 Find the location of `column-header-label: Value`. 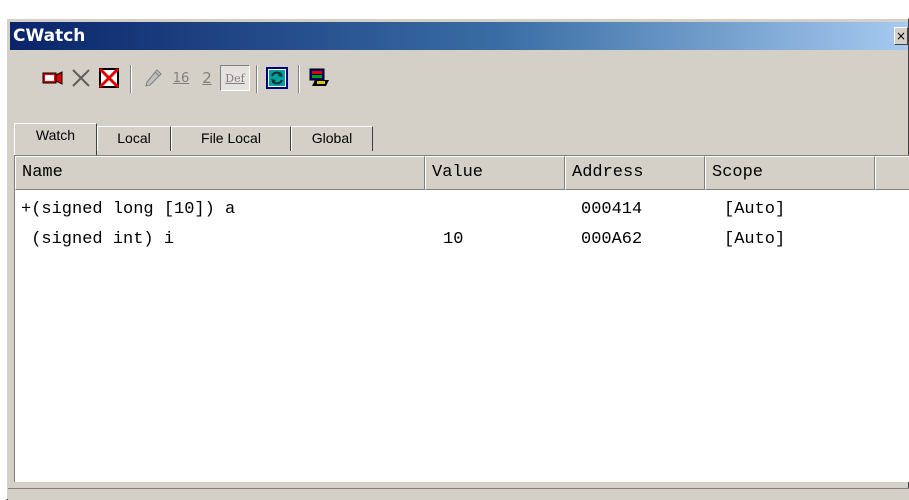

column-header-label: Value is located at coordinates (458, 172).